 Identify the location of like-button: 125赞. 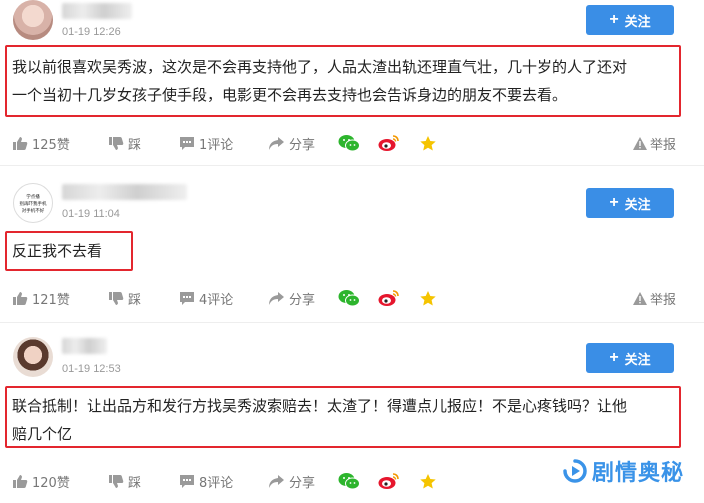
(41, 143).